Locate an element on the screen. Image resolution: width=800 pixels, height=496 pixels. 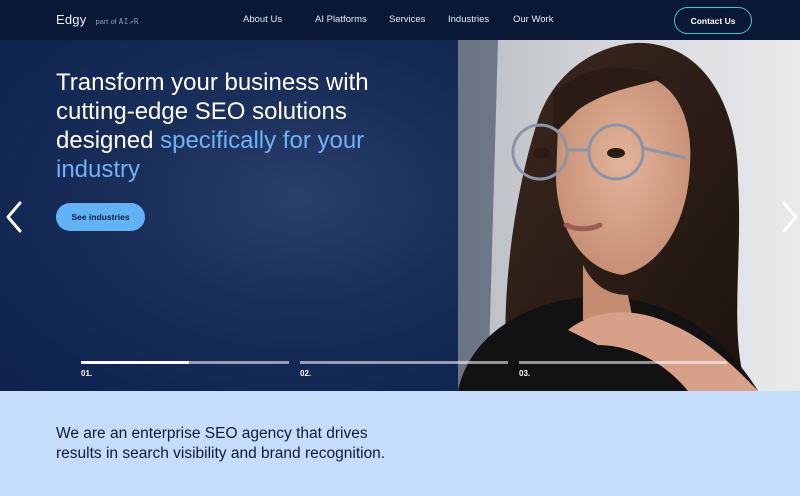
chevron-right-icon is located at coordinates (790, 217).